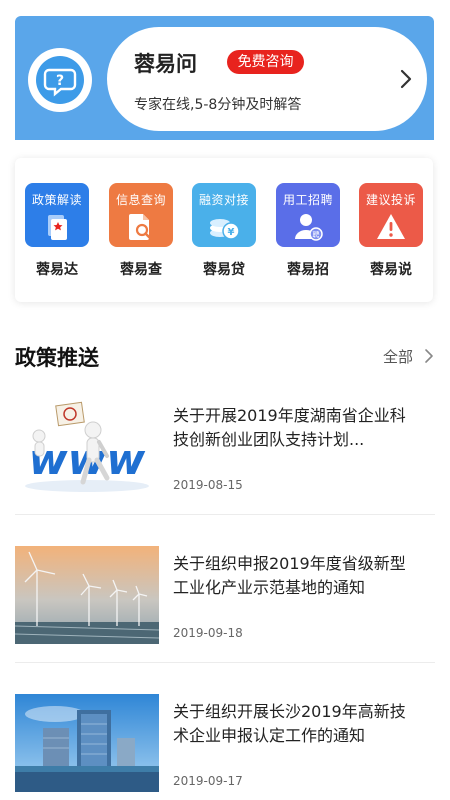  What do you see at coordinates (391, 270) in the screenshot?
I see `service-label: 蓉易说` at bounding box center [391, 270].